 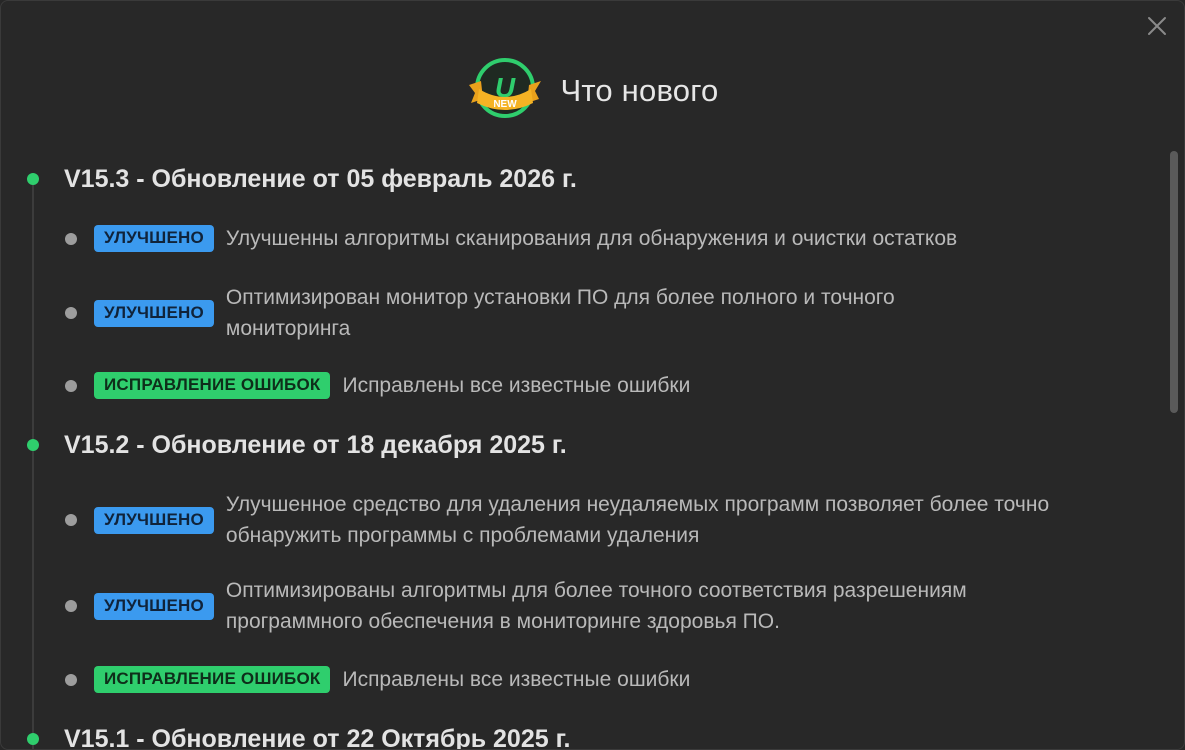 What do you see at coordinates (33, 464) in the screenshot?
I see `timeline-line` at bounding box center [33, 464].